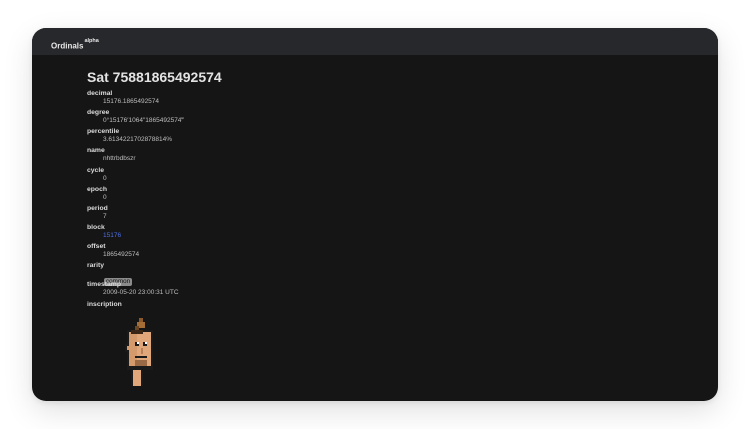  I want to click on inscription-image, so click(139, 352).